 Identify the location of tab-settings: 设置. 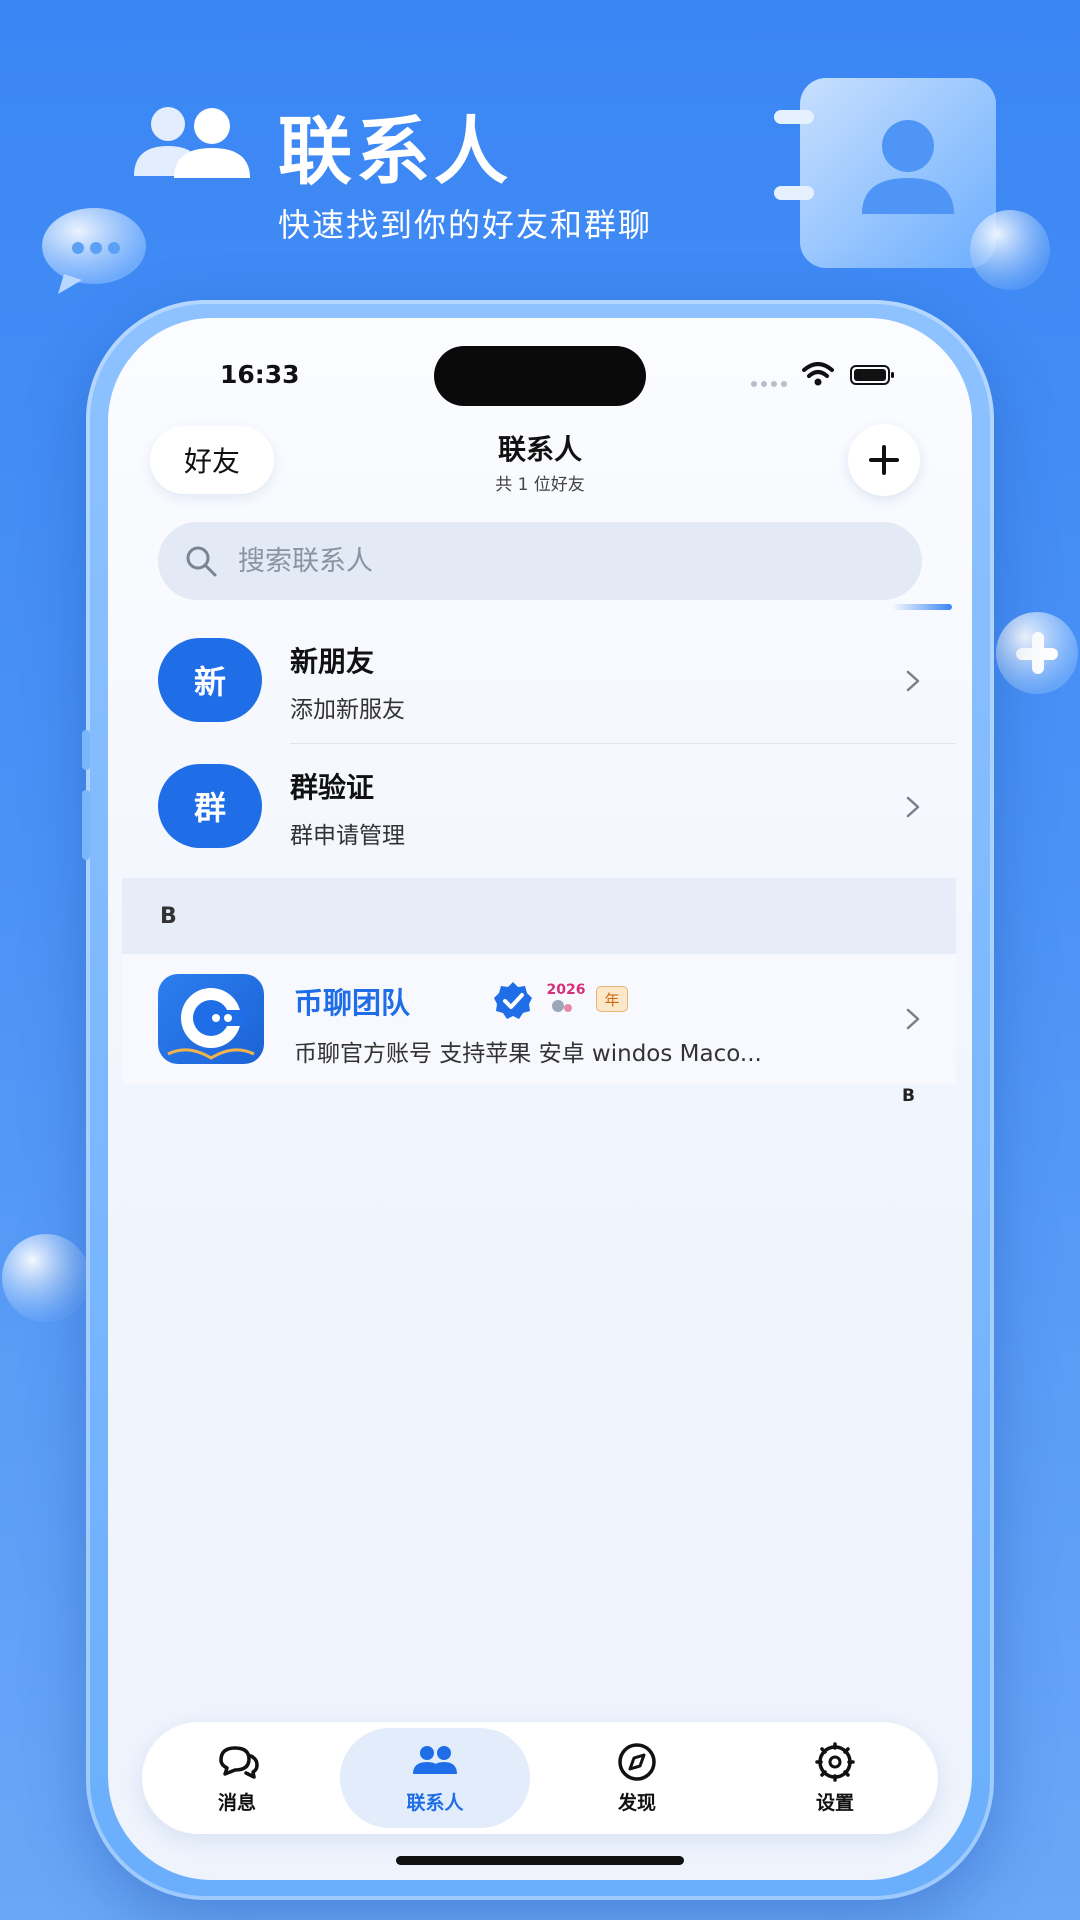
(835, 1778).